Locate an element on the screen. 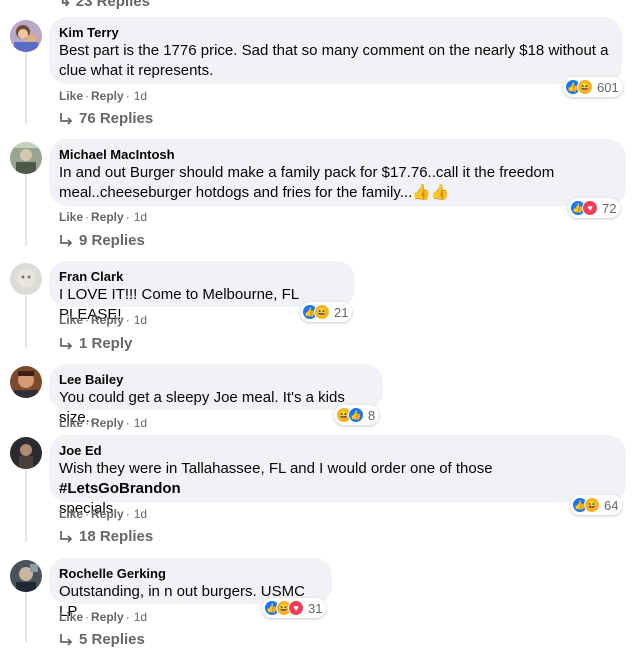  reaction-summary: 😆 👍 8 is located at coordinates (357, 415).